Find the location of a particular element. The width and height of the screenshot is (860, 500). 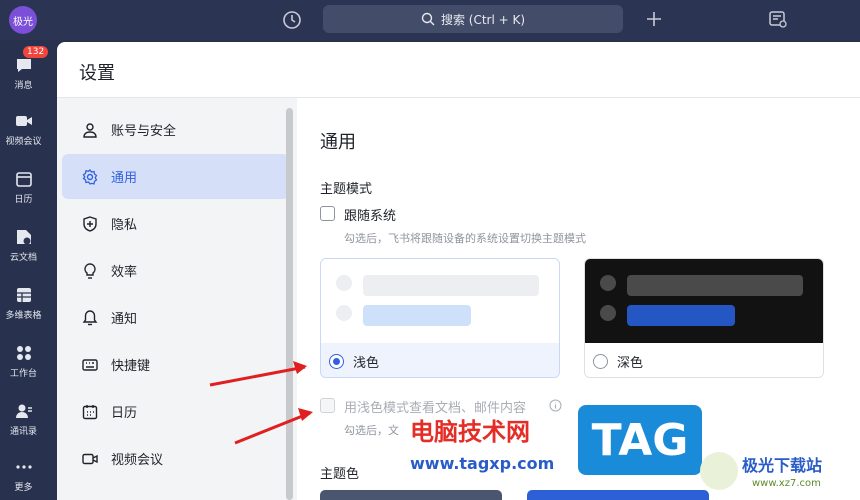

contacts-icon is located at coordinates (23, 411).